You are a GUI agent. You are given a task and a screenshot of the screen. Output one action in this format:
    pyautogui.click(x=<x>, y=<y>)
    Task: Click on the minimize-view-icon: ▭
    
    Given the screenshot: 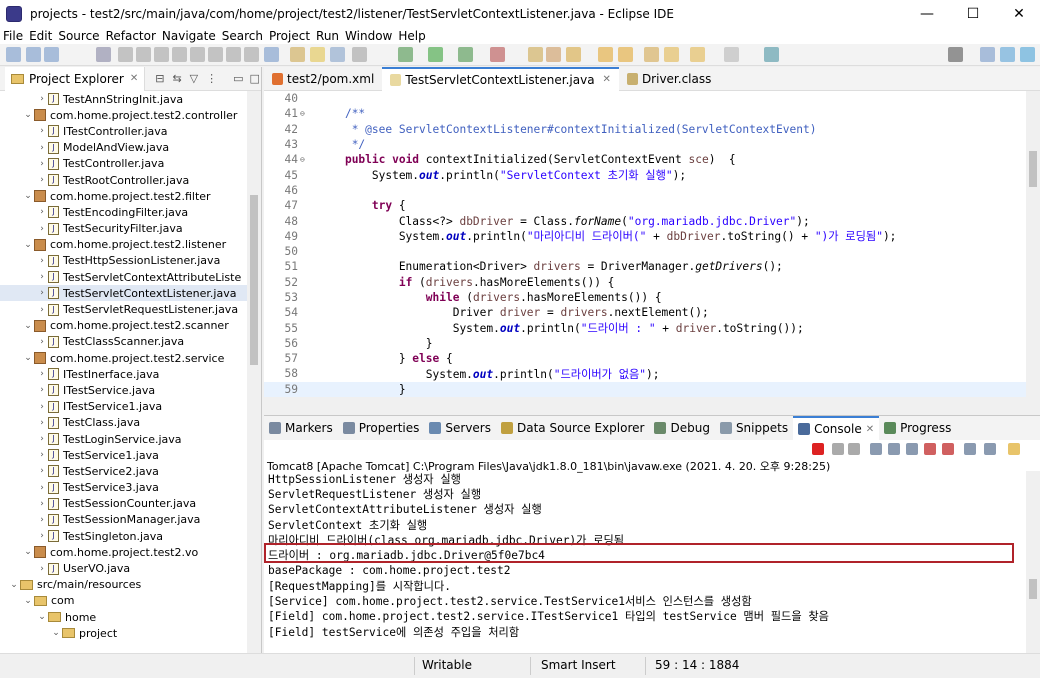 What is the action you would take?
    pyautogui.click(x=238, y=78)
    